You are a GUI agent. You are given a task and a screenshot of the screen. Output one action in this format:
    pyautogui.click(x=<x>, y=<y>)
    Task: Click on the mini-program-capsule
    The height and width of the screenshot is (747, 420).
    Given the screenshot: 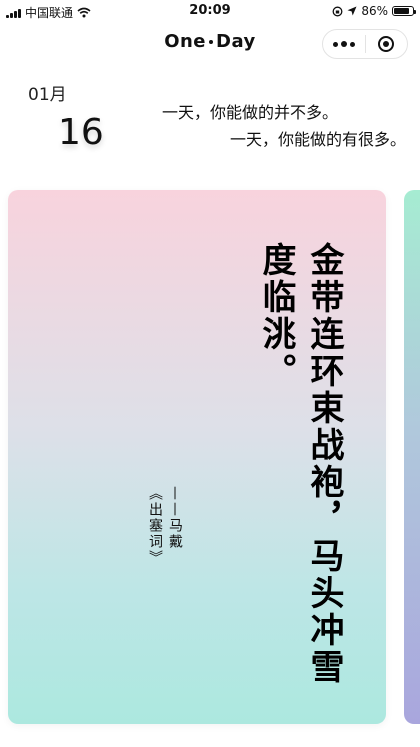 What is the action you would take?
    pyautogui.click(x=365, y=44)
    